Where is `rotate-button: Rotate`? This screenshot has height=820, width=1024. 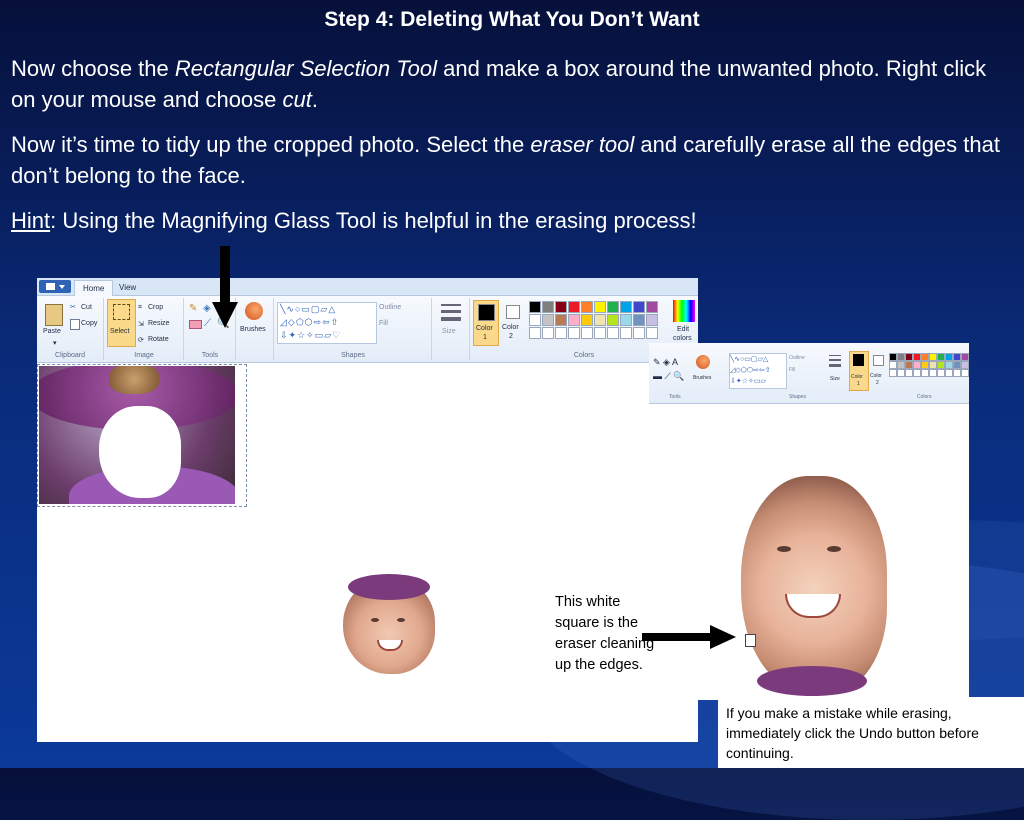
rotate-button: Rotate is located at coordinates (158, 339).